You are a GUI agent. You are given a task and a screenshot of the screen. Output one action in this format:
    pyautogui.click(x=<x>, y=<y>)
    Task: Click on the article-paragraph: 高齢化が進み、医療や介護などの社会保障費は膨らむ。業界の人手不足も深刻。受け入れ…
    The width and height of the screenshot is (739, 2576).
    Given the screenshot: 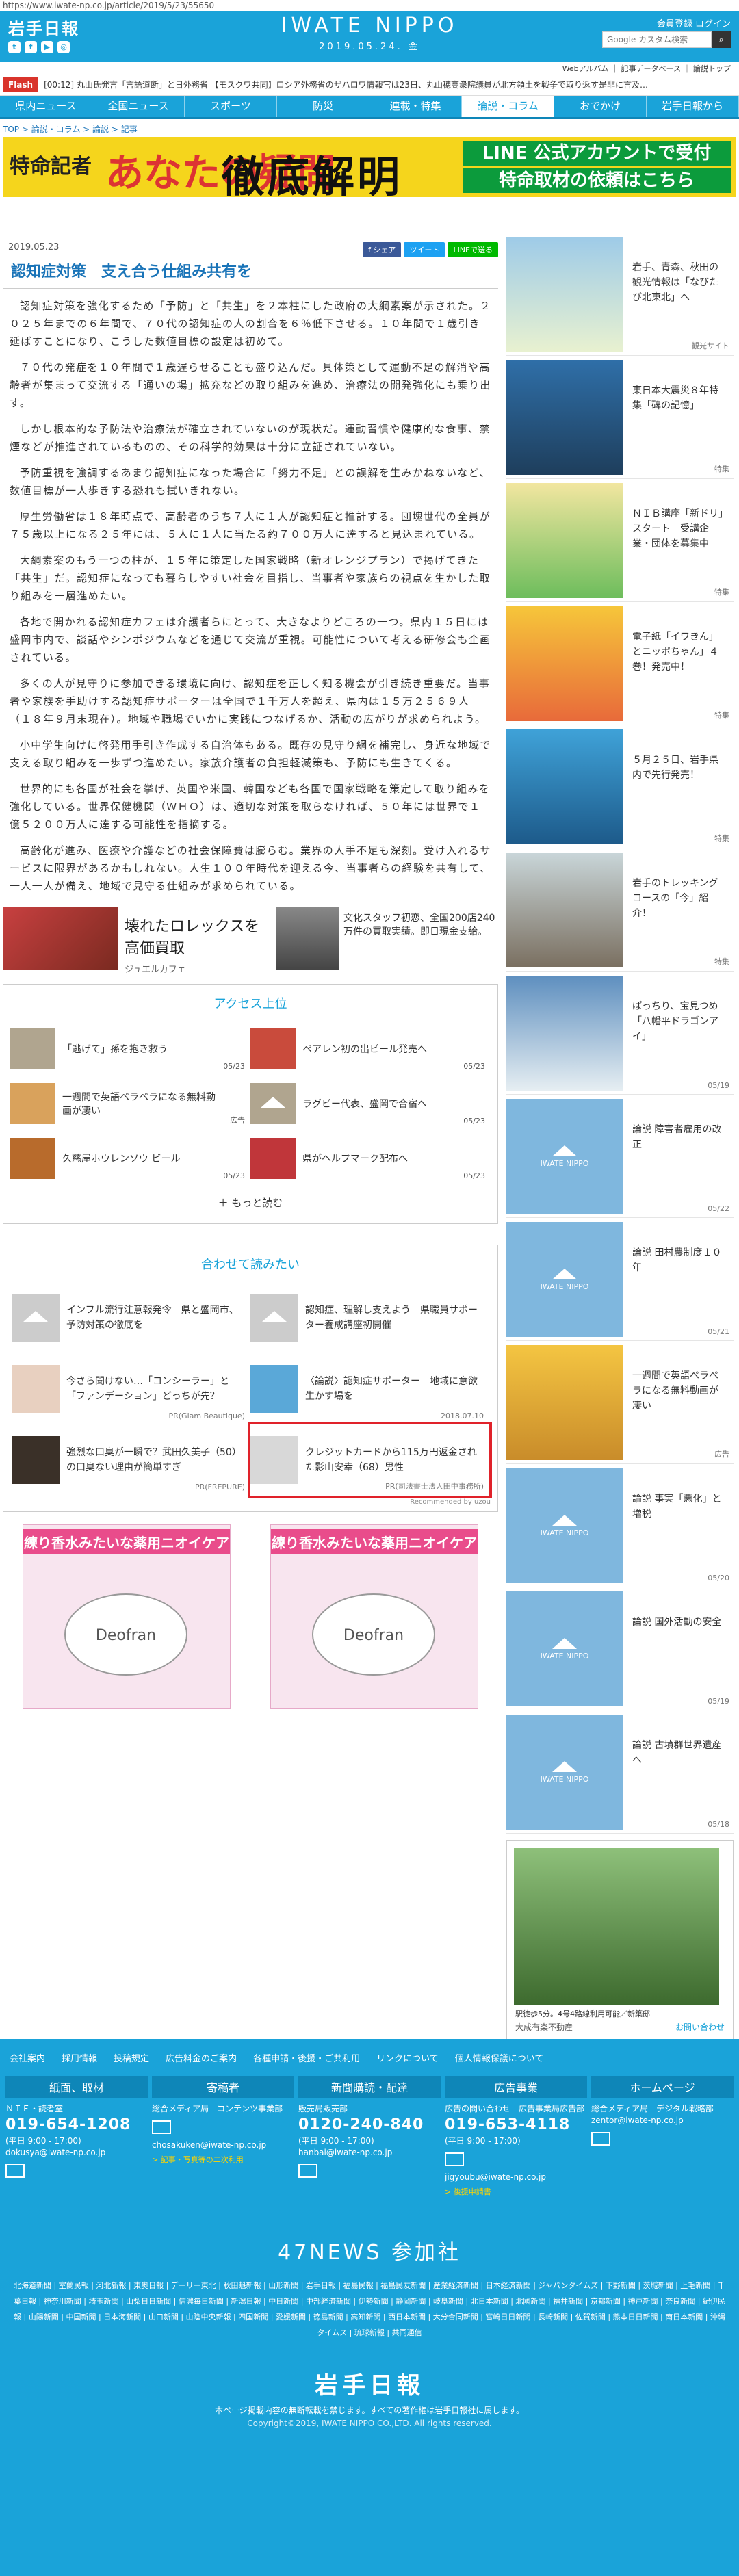 What is the action you would take?
    pyautogui.click(x=251, y=868)
    